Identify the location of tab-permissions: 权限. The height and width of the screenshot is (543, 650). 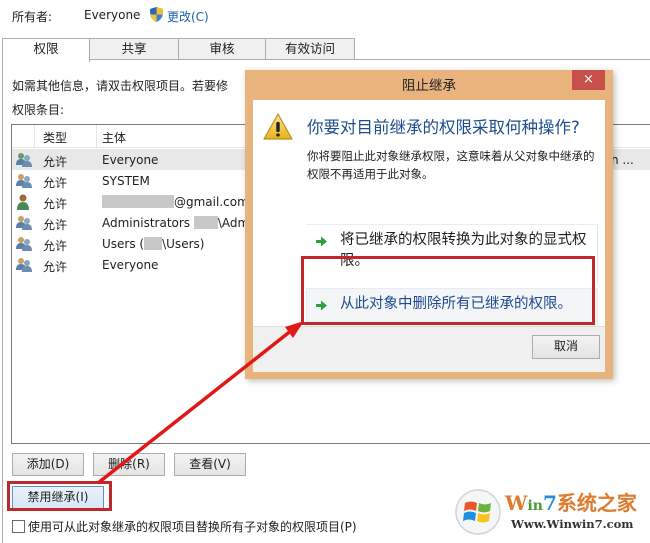
(46, 50).